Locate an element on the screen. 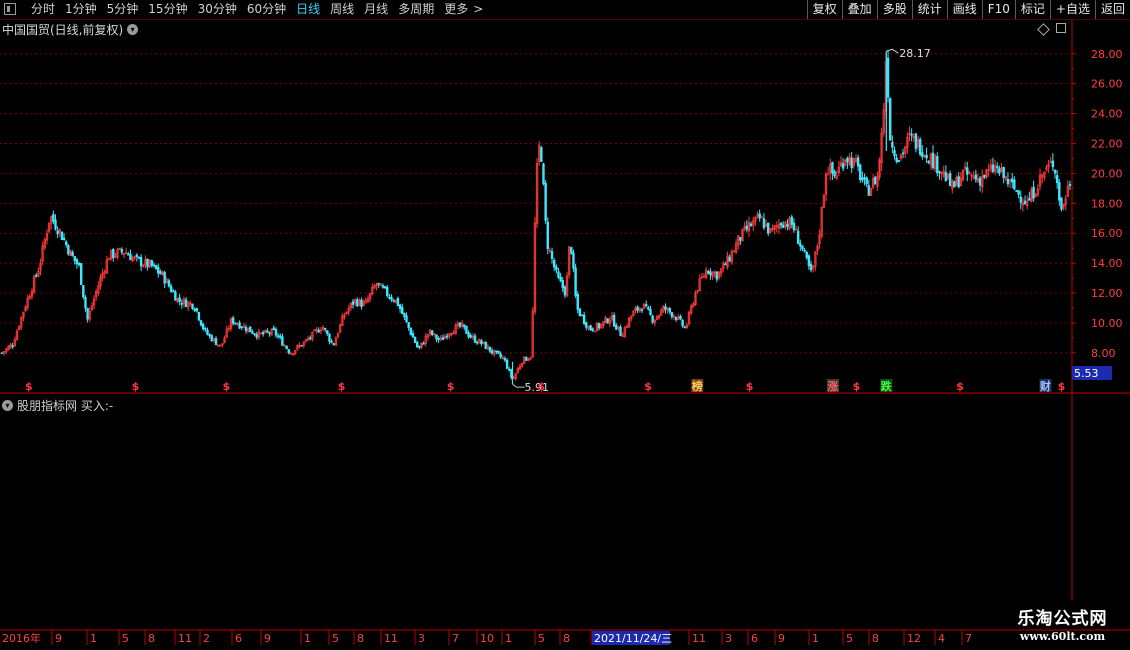  toolbar-button-0: 复权 is located at coordinates (824, 9).